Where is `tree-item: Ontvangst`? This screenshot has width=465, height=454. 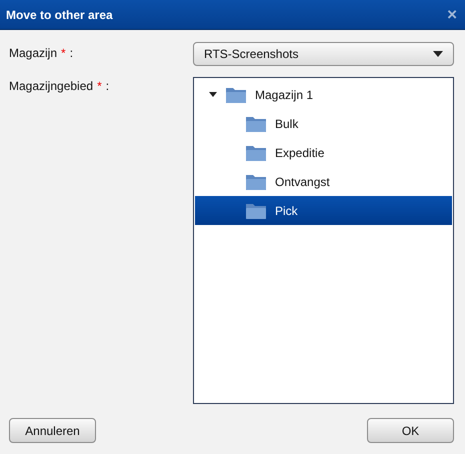
tree-item: Ontvangst is located at coordinates (323, 181).